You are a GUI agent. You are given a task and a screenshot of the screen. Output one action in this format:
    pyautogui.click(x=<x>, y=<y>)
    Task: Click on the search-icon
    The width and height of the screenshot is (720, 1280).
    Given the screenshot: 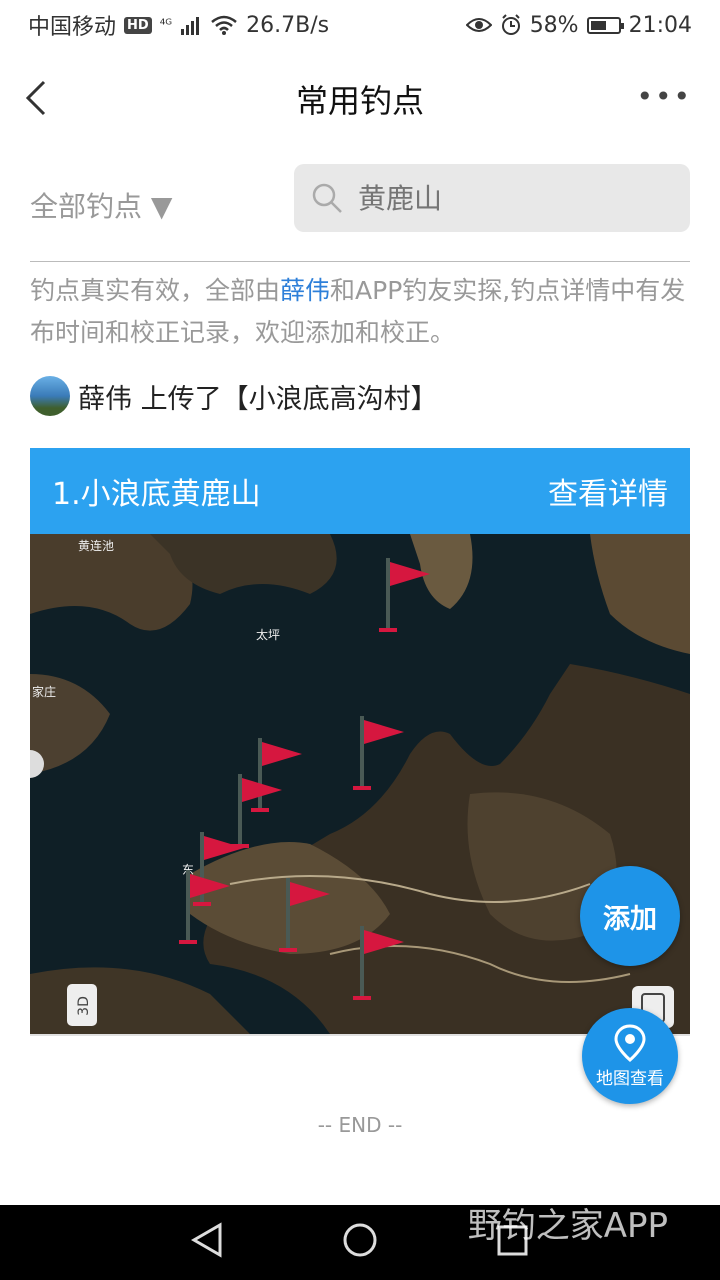 What is the action you would take?
    pyautogui.click(x=327, y=198)
    